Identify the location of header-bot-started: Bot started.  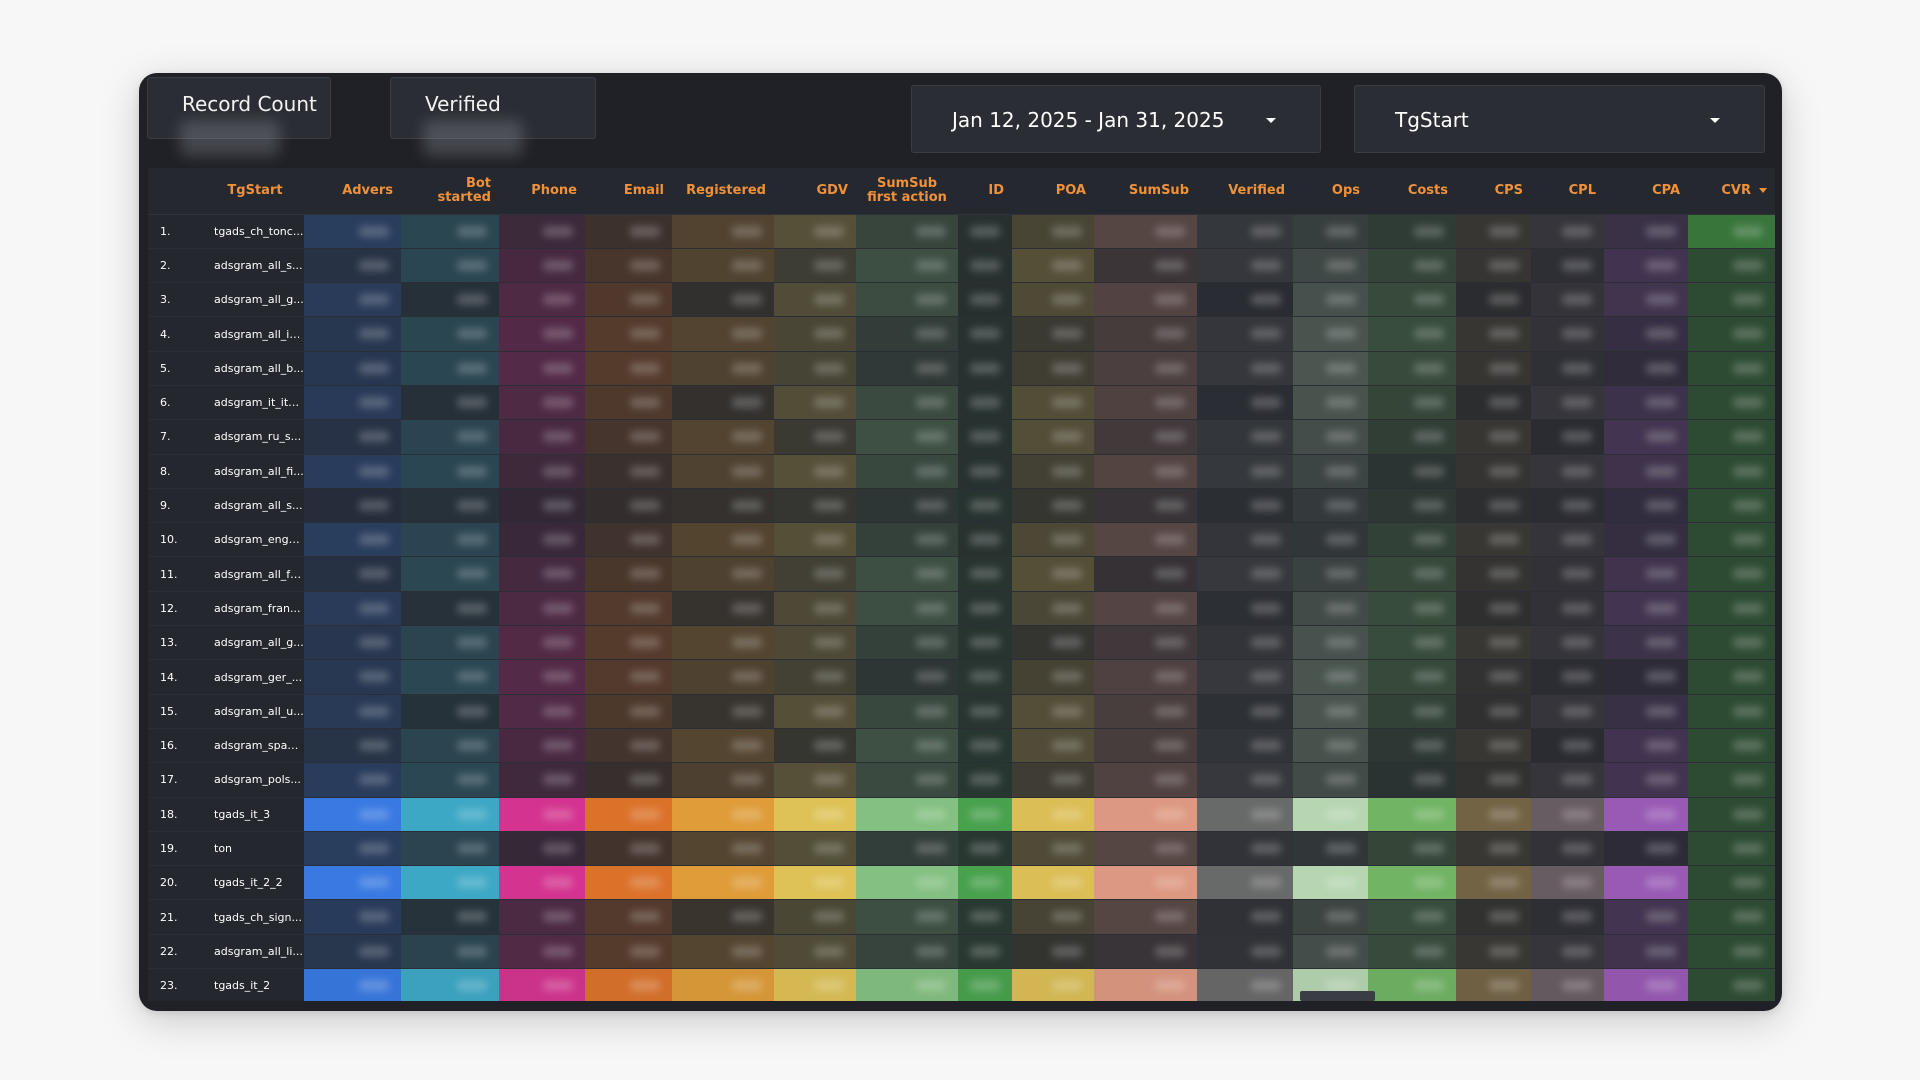
(450, 191).